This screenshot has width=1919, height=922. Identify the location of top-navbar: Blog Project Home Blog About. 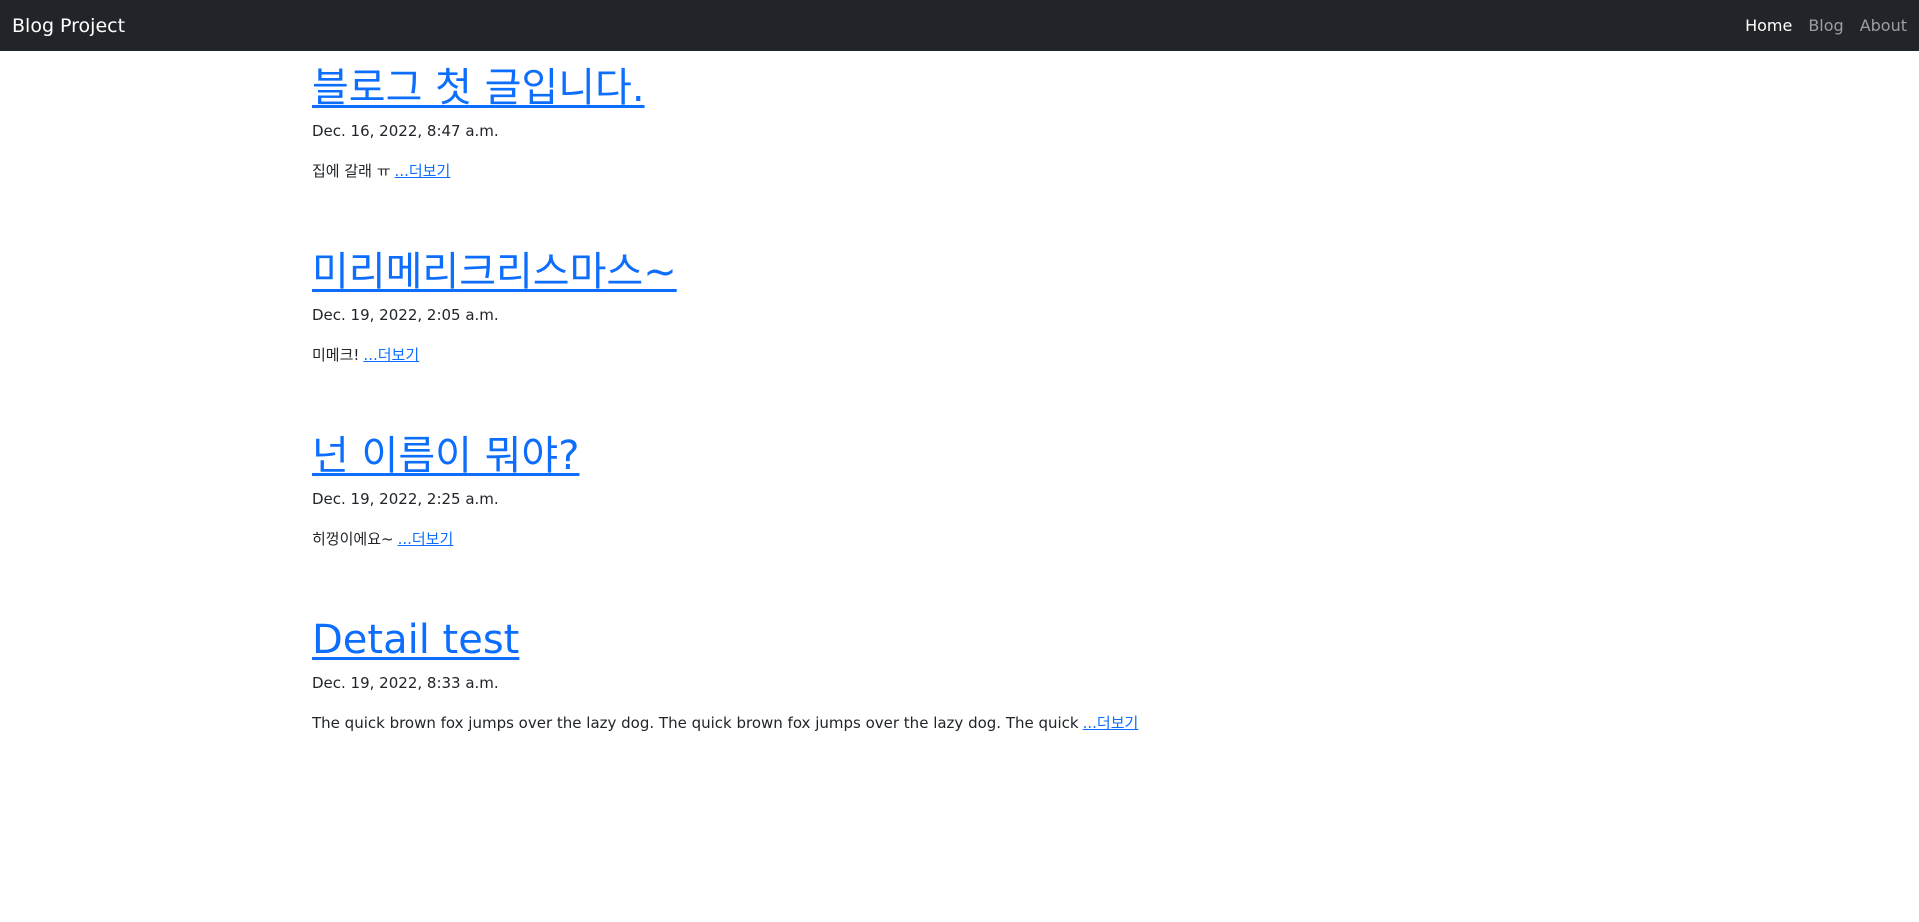
(959, 25).